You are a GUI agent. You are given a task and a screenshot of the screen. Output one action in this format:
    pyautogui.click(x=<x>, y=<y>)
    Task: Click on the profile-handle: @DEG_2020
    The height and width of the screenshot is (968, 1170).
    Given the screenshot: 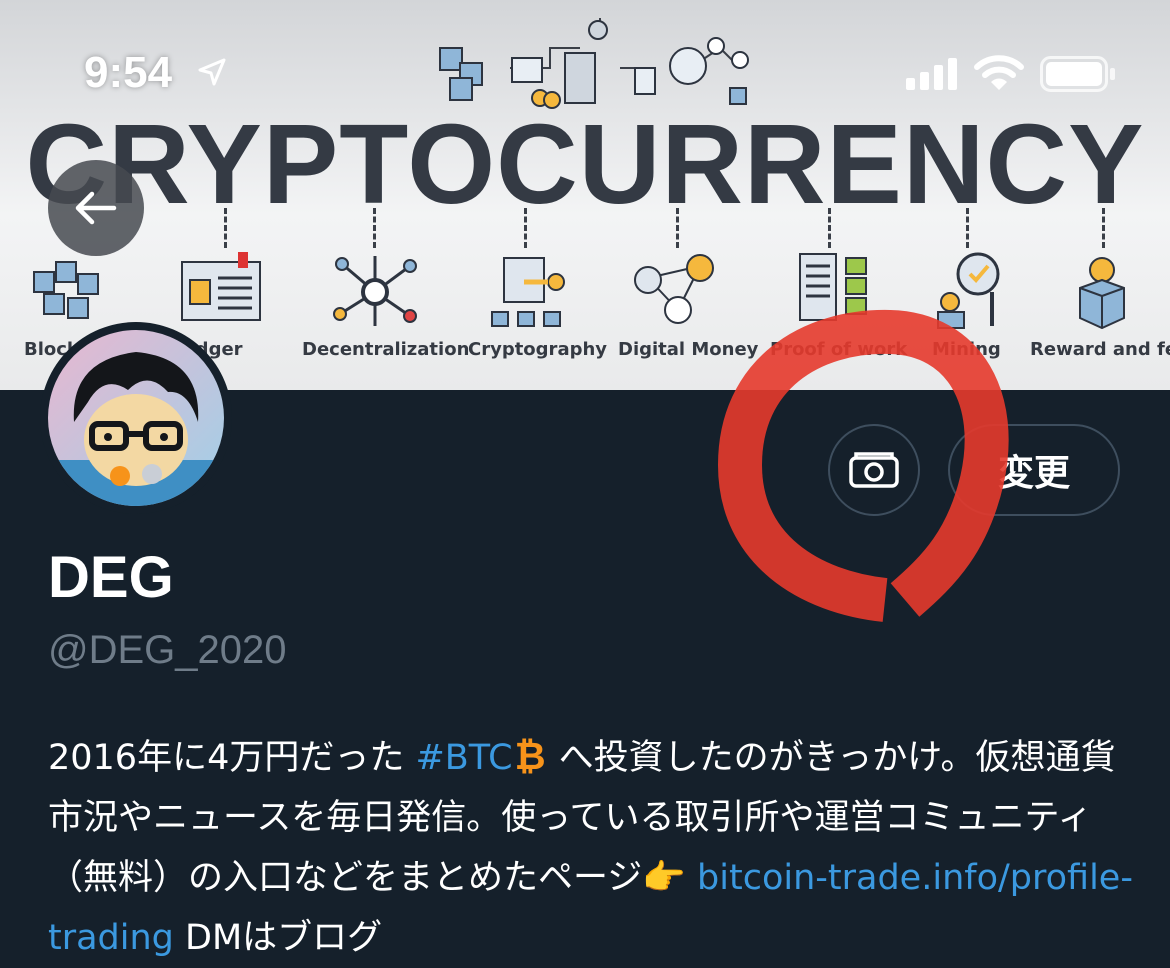 What is the action you would take?
    pyautogui.click(x=167, y=650)
    